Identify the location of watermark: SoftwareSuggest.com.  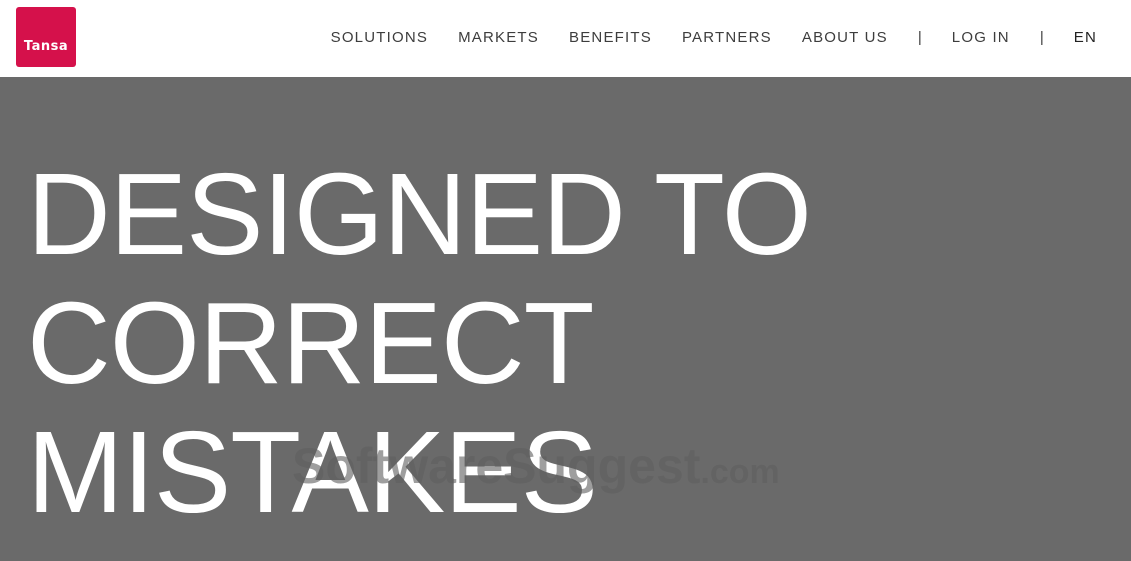
(536, 466).